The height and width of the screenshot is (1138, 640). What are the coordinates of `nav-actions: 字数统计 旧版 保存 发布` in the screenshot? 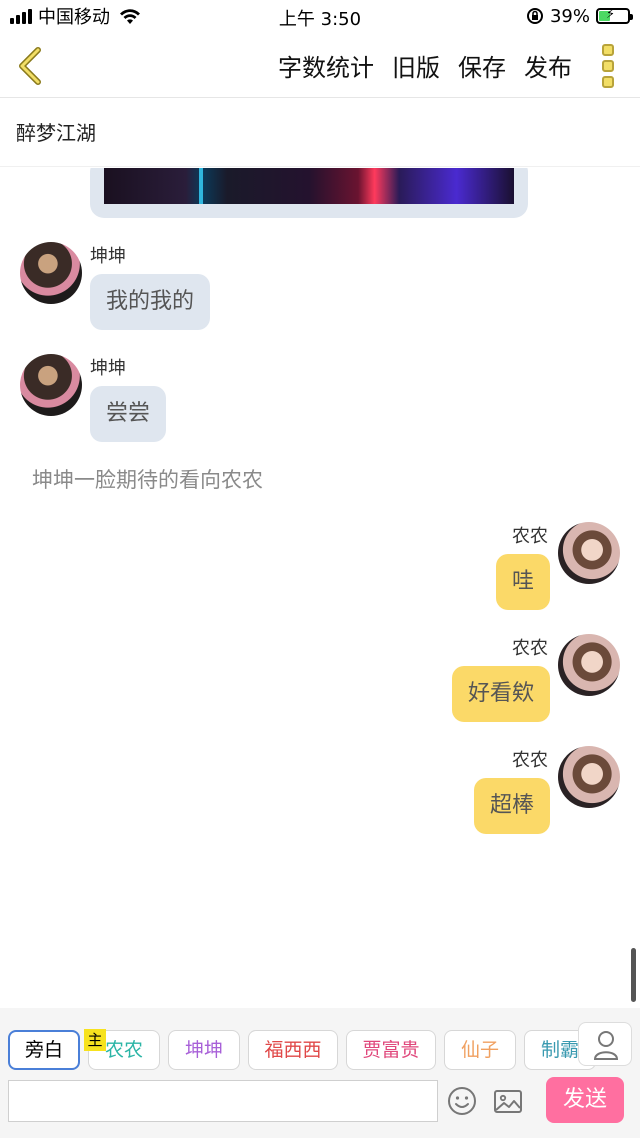 It's located at (425, 65).